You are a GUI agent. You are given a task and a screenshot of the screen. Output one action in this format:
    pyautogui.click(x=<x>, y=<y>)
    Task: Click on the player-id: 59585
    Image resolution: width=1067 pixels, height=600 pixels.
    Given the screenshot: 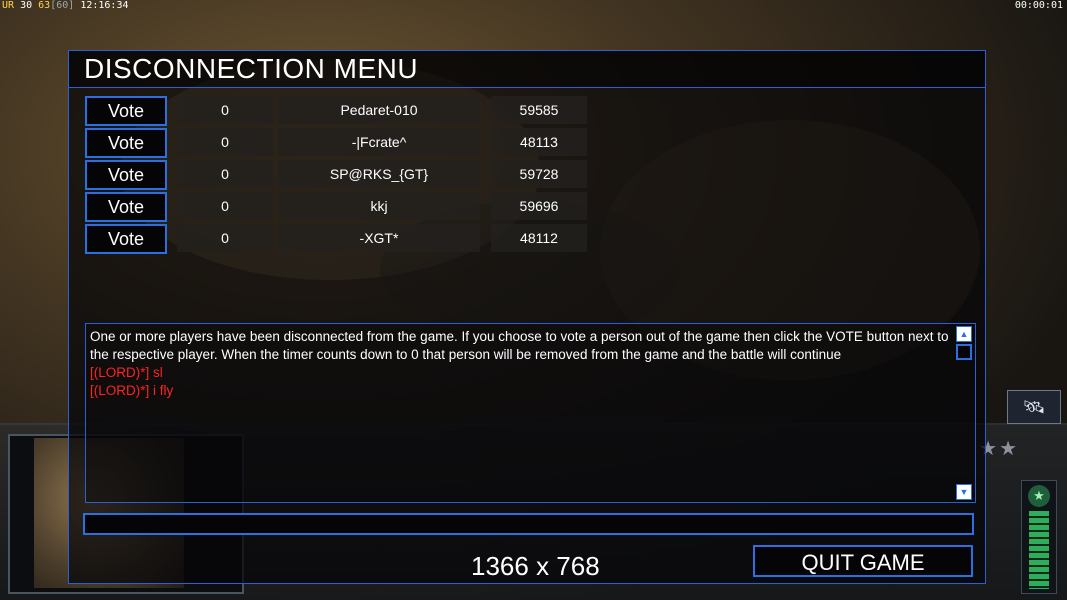 What is the action you would take?
    pyautogui.click(x=539, y=110)
    